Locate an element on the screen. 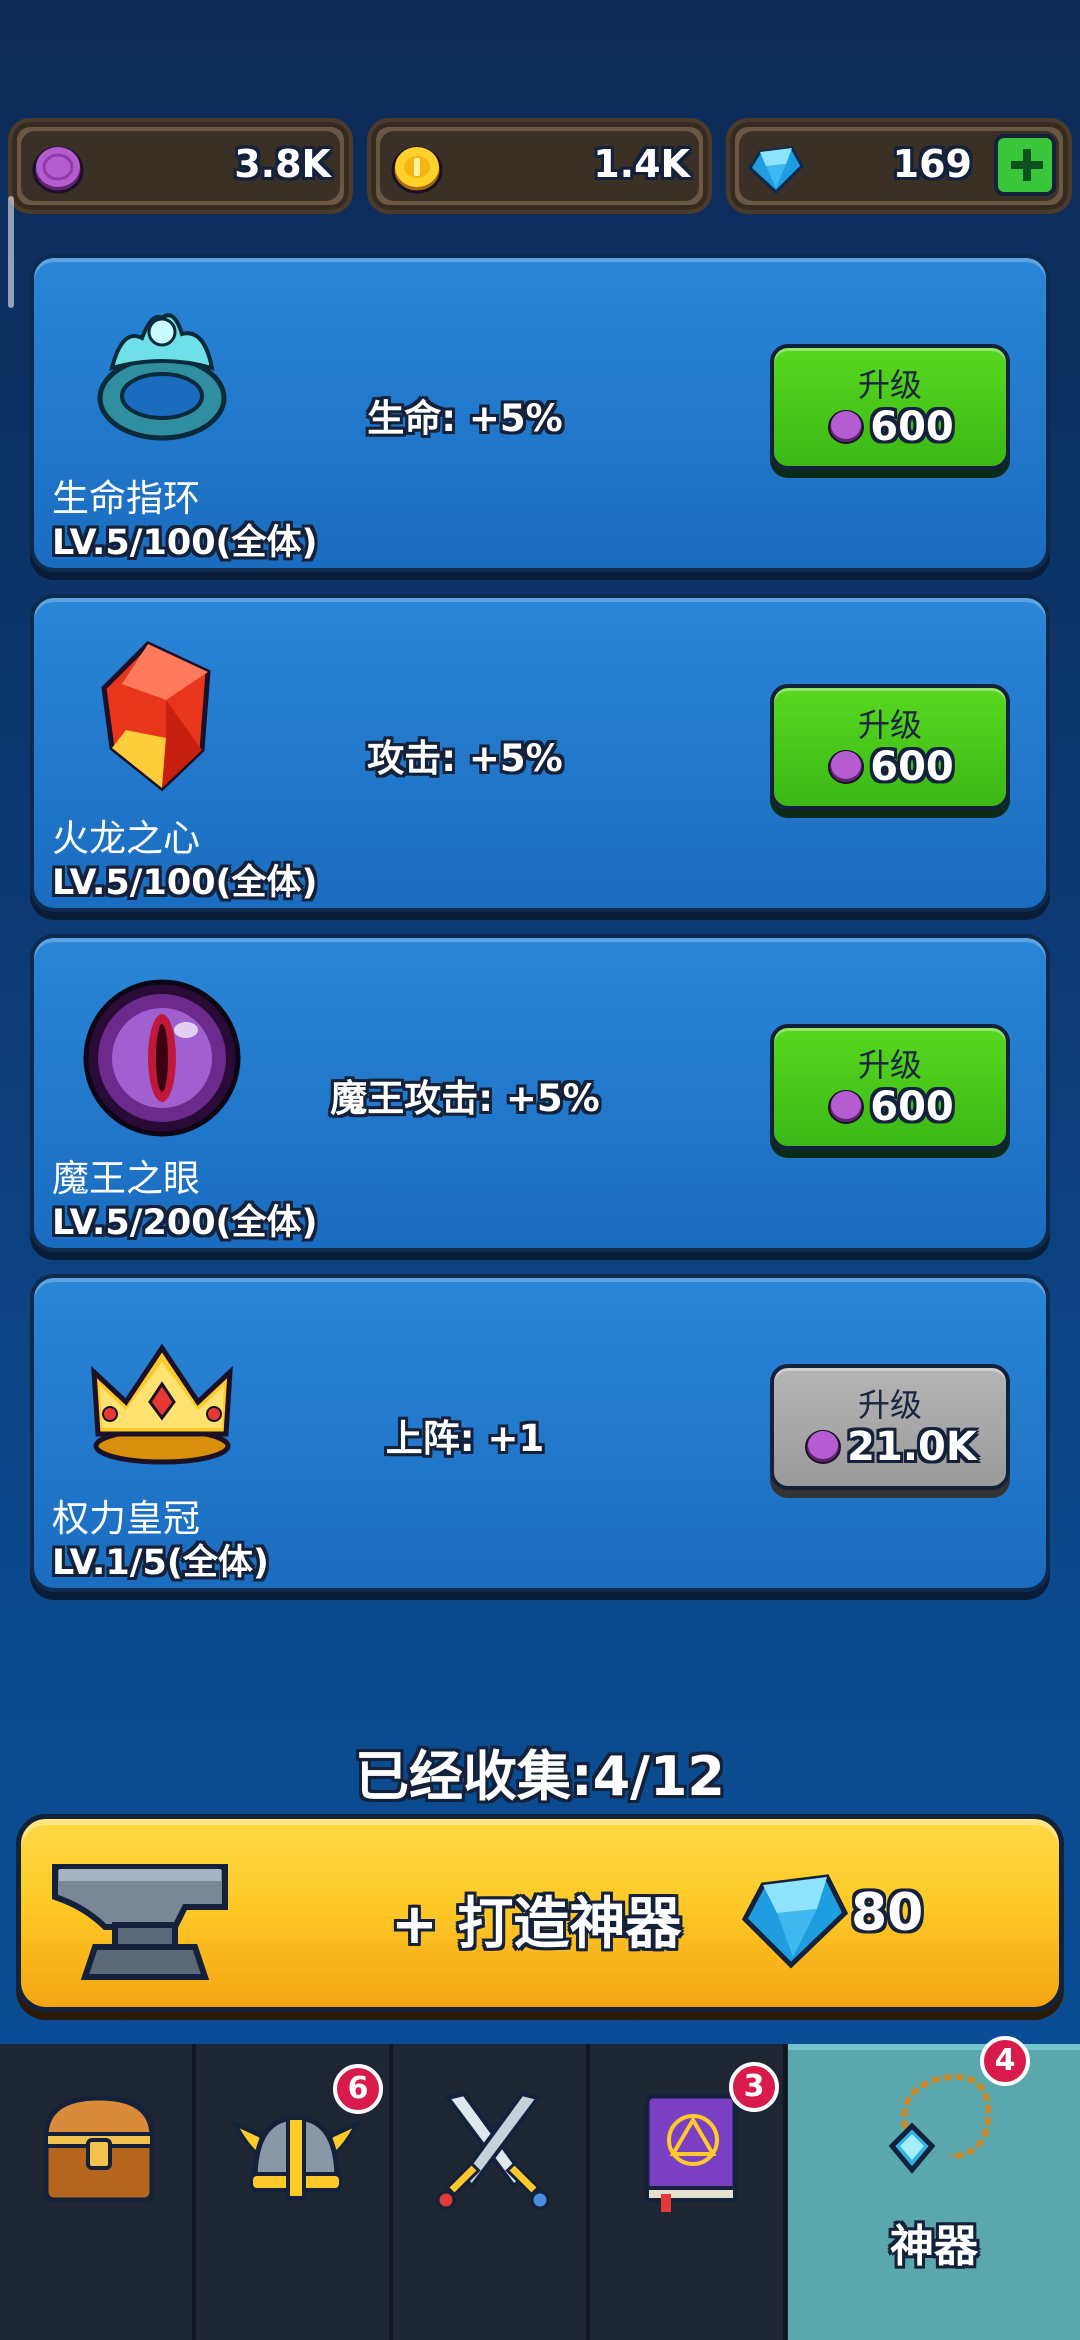  collected-count: 已经收集:4/12 is located at coordinates (540, 1776).